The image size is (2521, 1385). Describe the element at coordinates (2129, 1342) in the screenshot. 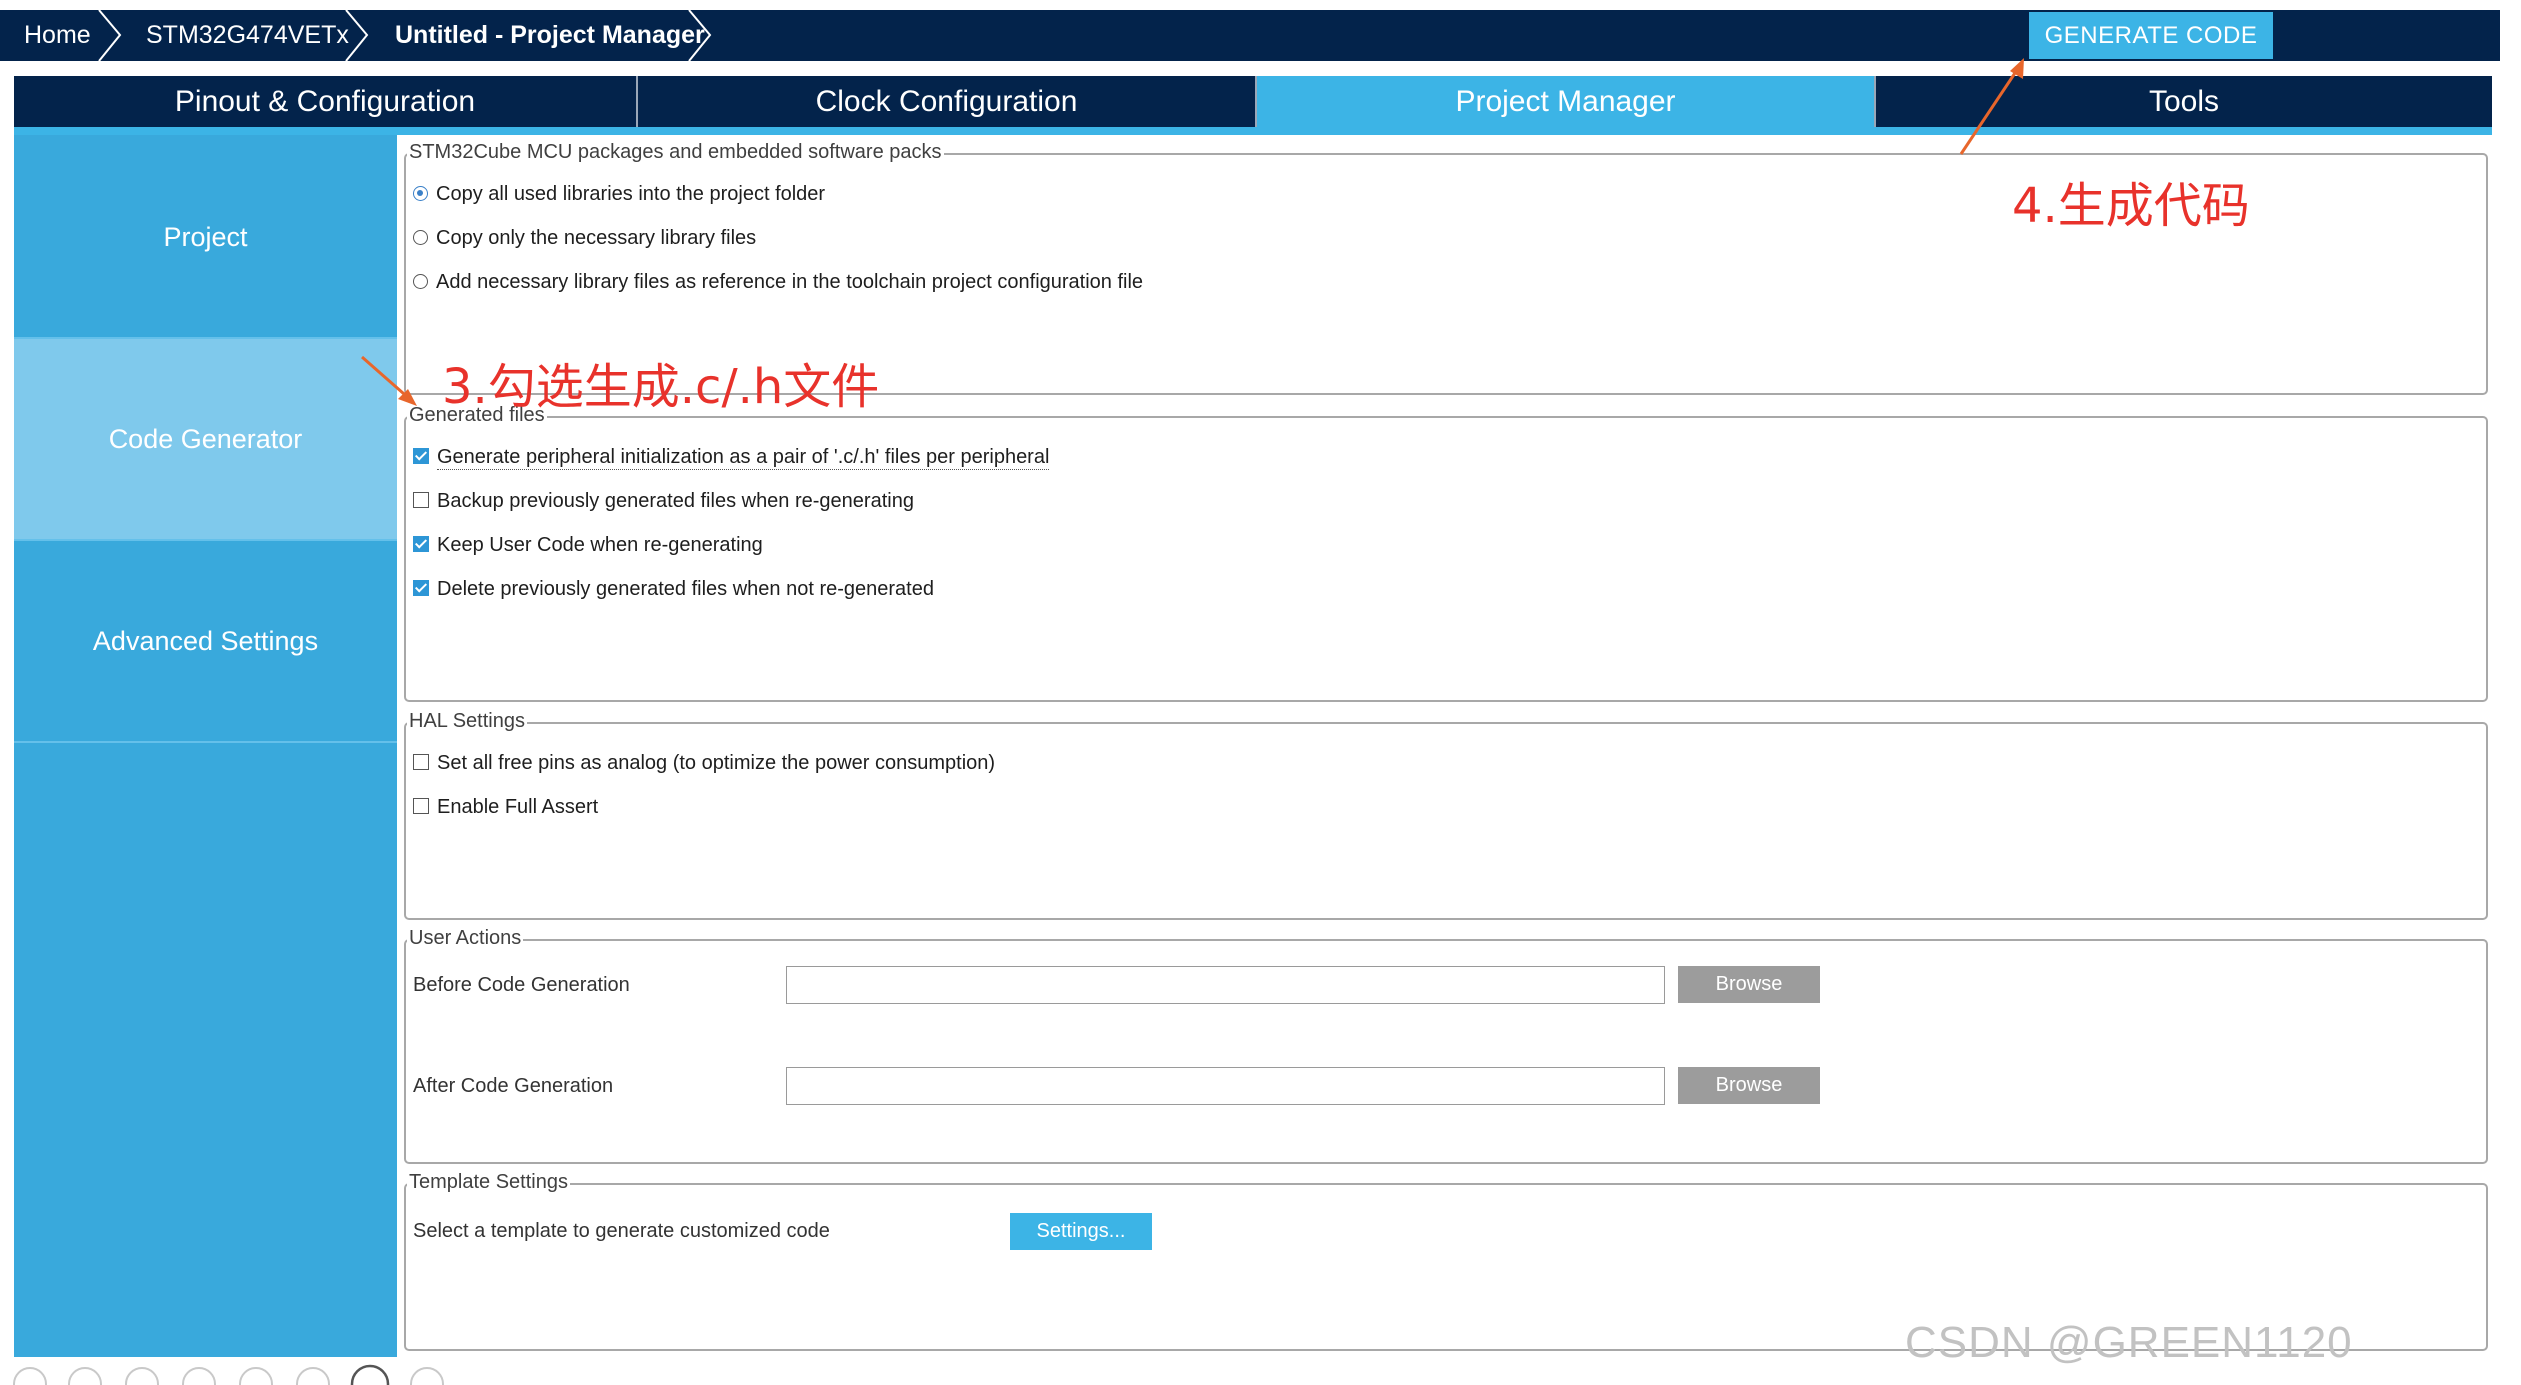

I see `watermark: CSDN @GREEN1120` at that location.